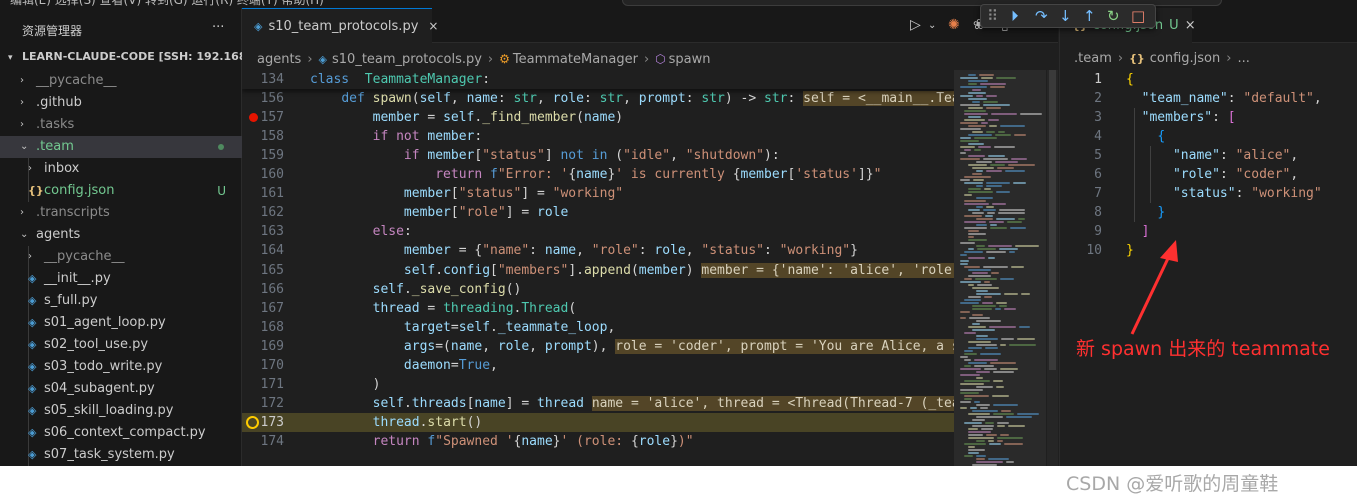 The height and width of the screenshot is (503, 1357). I want to click on debug-continue-icon: ⏵, so click(1015, 16).